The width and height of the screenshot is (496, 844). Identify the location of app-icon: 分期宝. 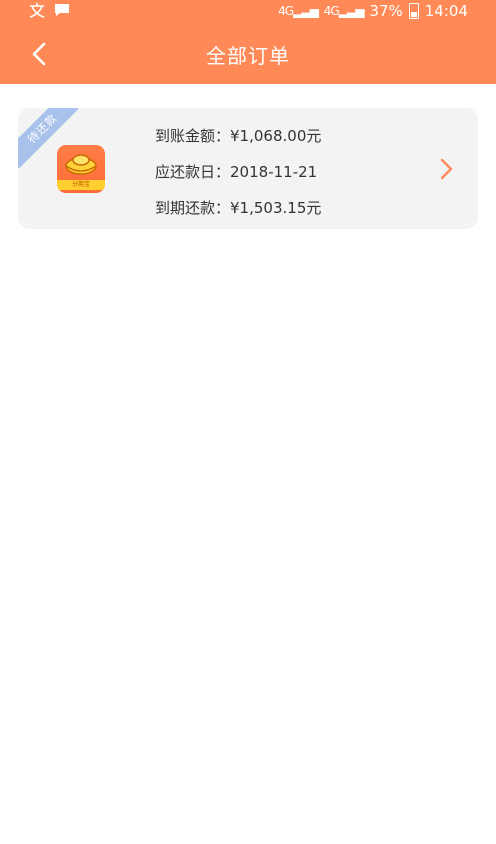
(81, 169).